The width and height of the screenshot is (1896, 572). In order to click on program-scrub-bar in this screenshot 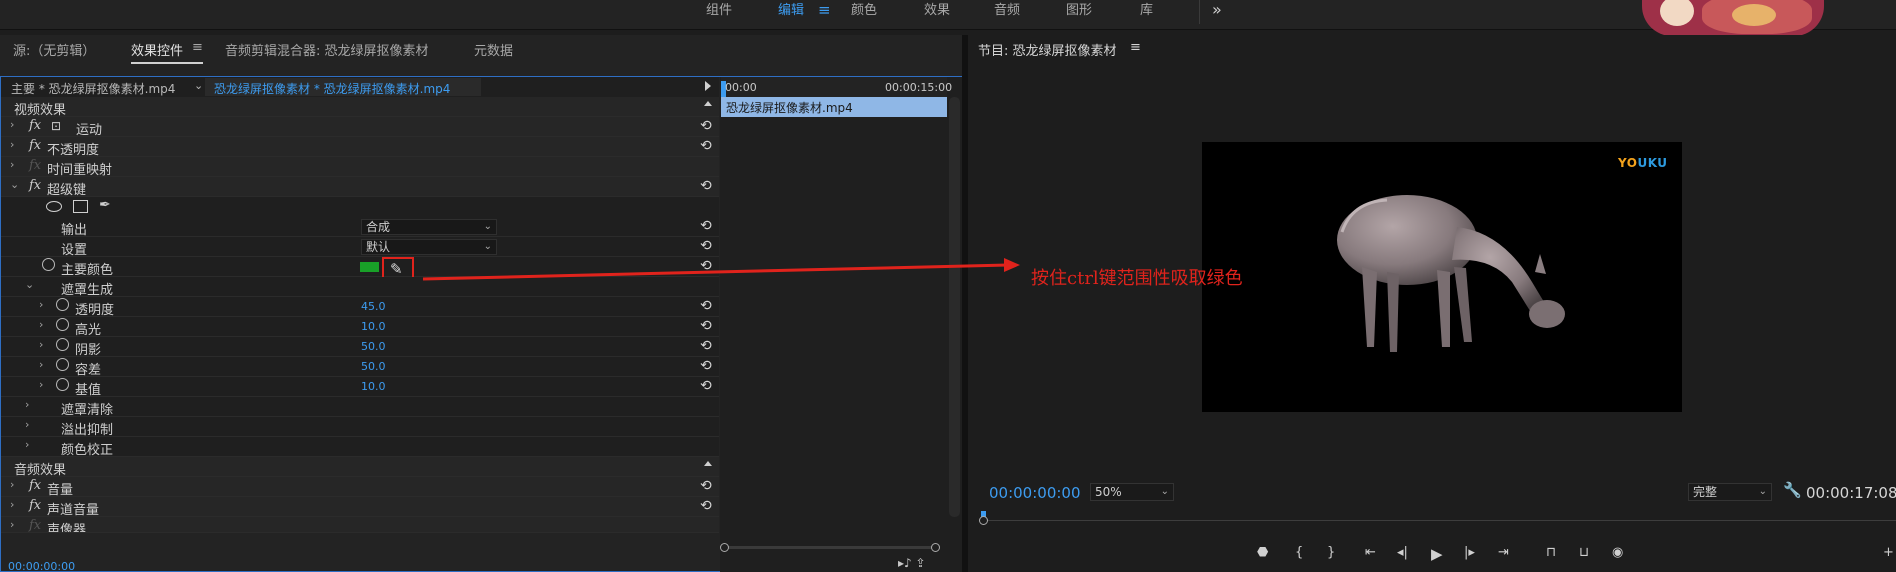, I will do `click(1437, 519)`.